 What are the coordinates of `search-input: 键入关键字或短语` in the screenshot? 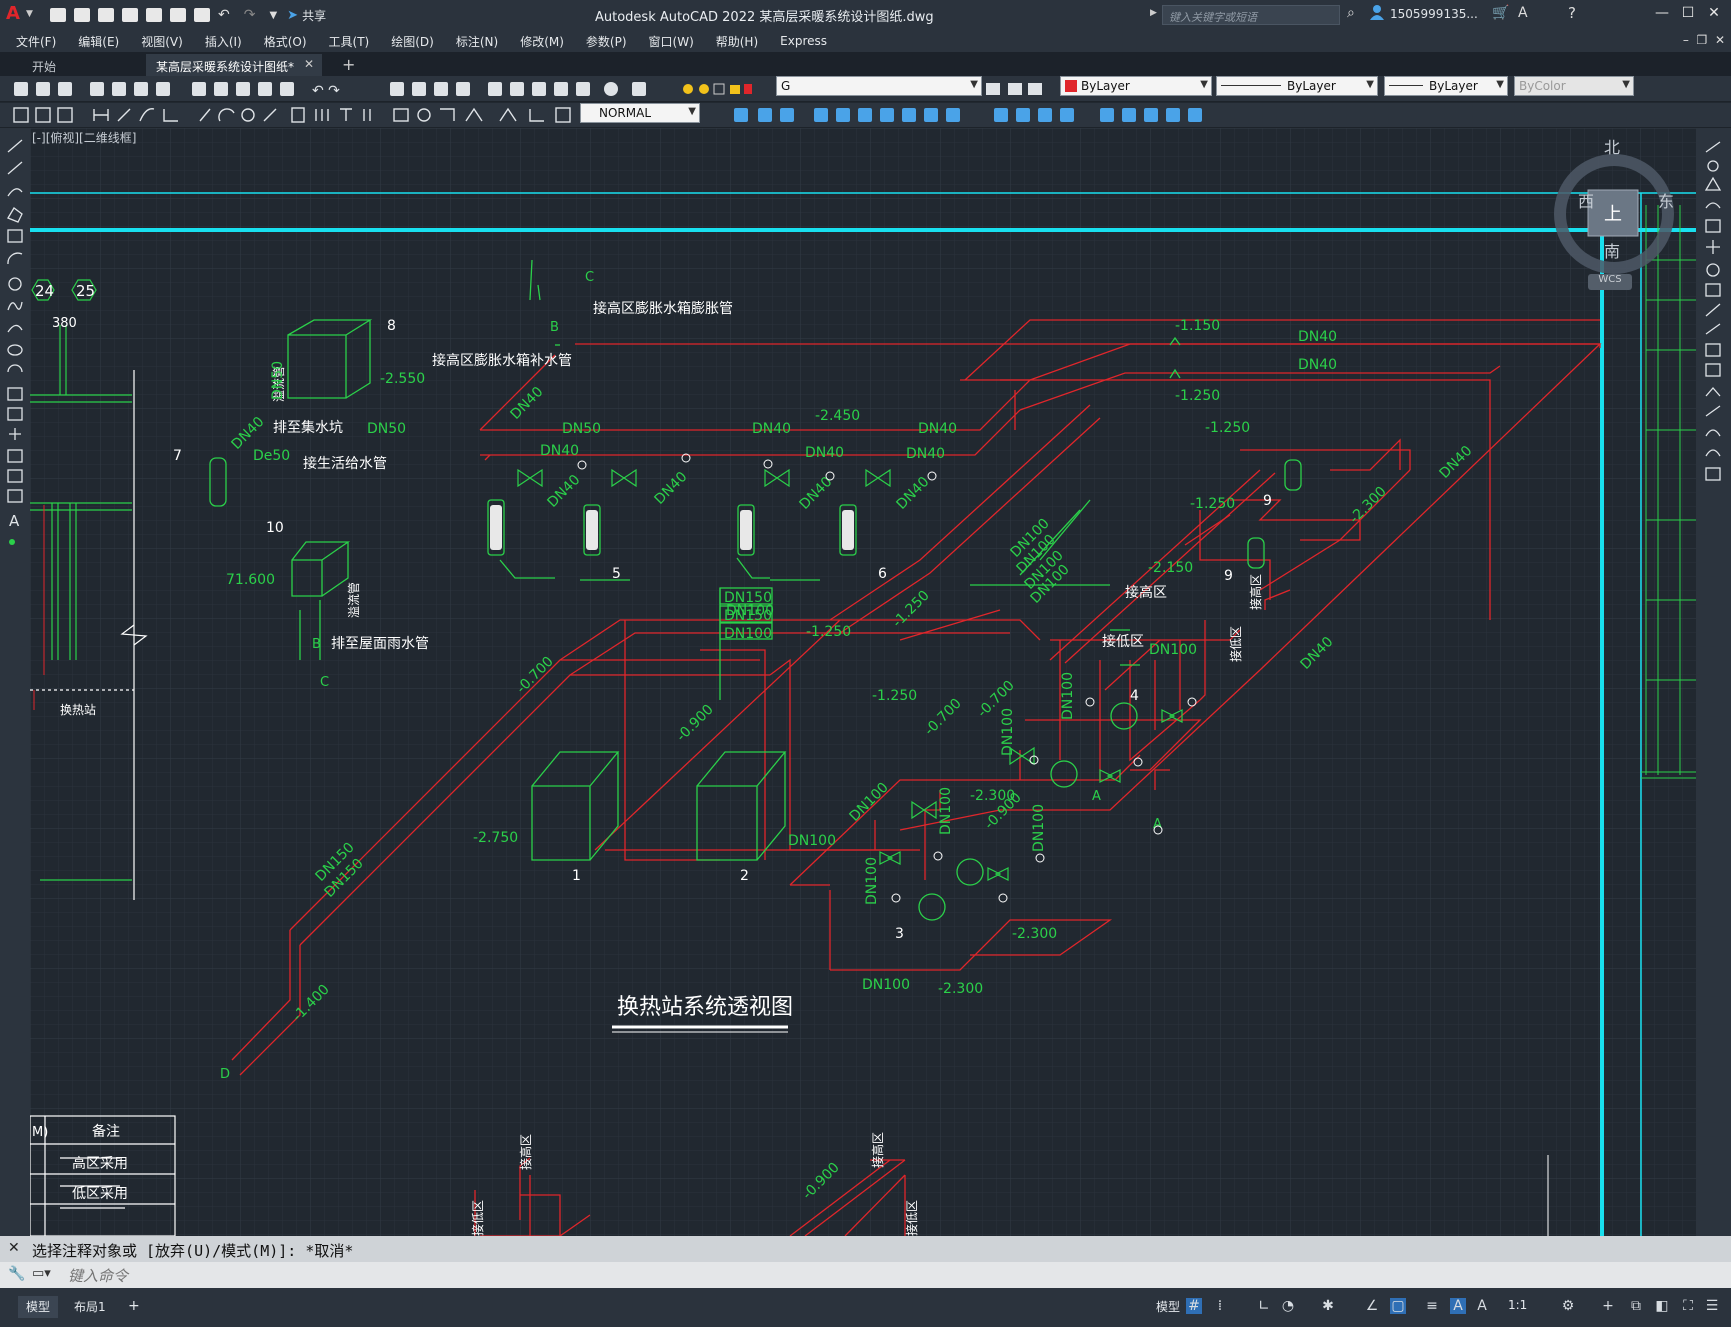 It's located at (1251, 15).